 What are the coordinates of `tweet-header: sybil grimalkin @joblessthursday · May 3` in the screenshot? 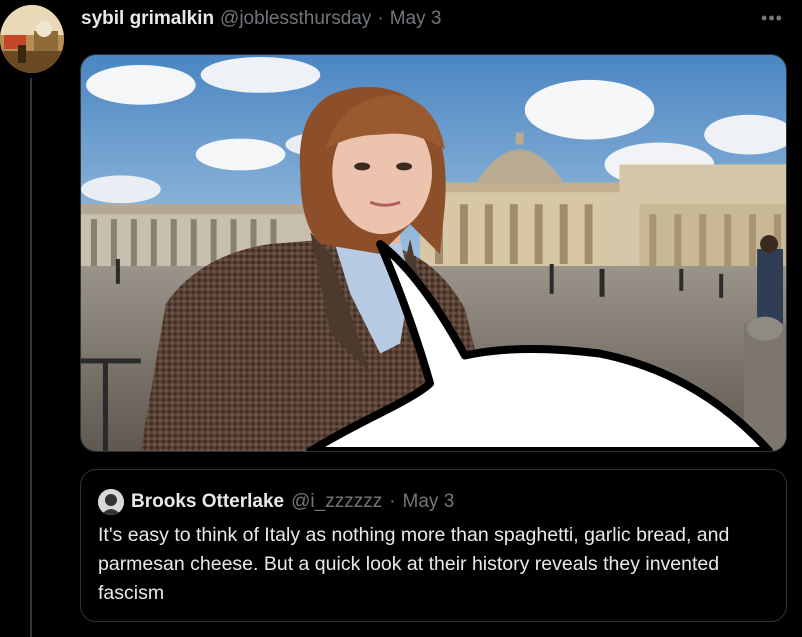 It's located at (261, 19).